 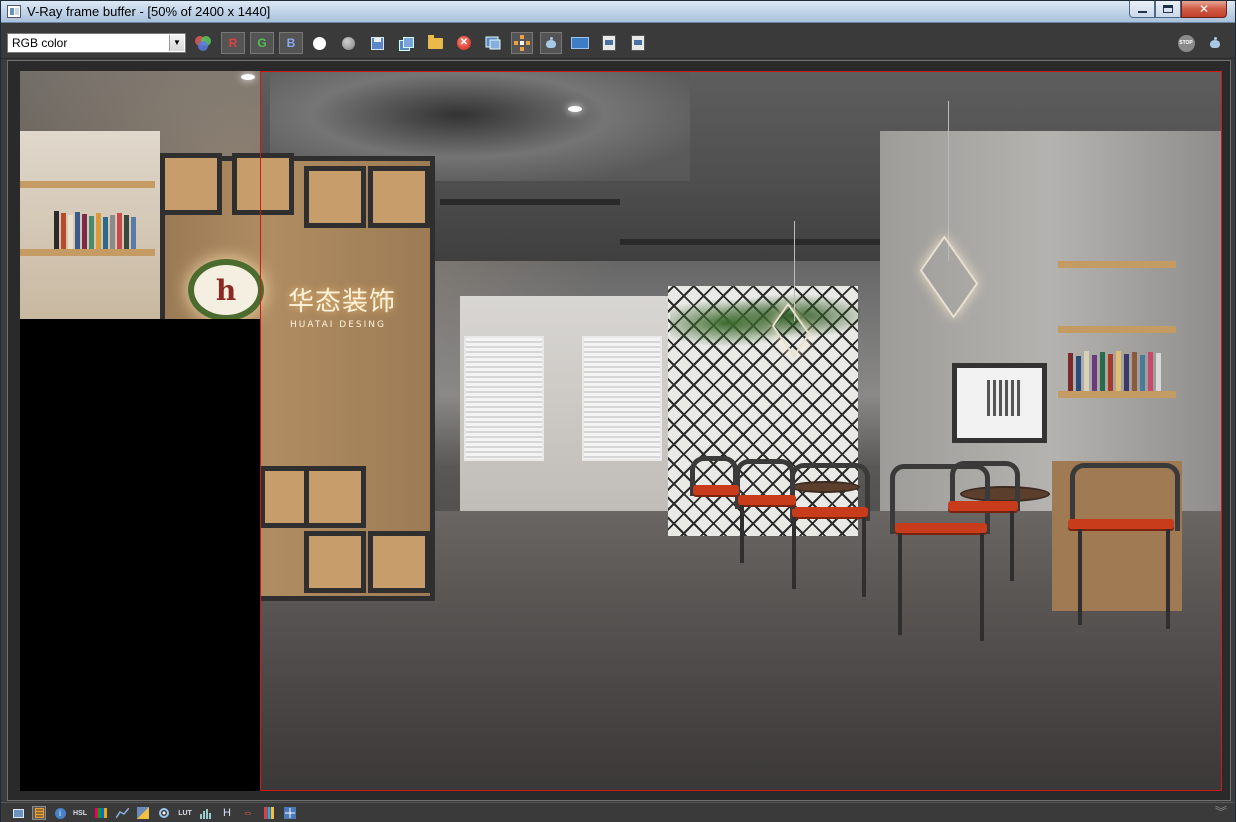 I want to click on maximize-button, so click(x=1168, y=9).